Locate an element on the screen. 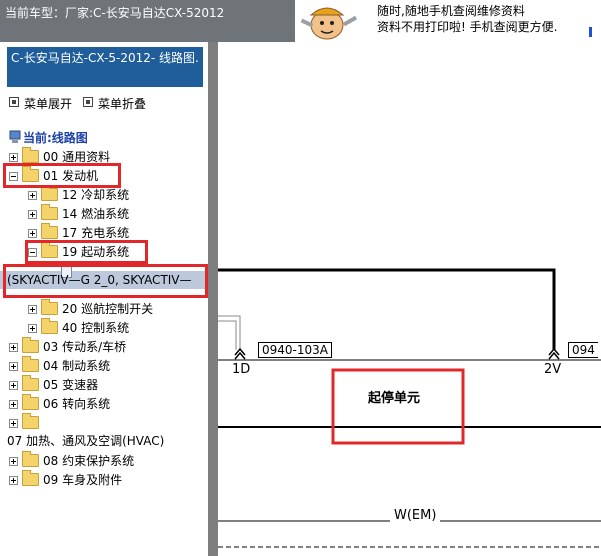  expand-icon is located at coordinates (14, 102).